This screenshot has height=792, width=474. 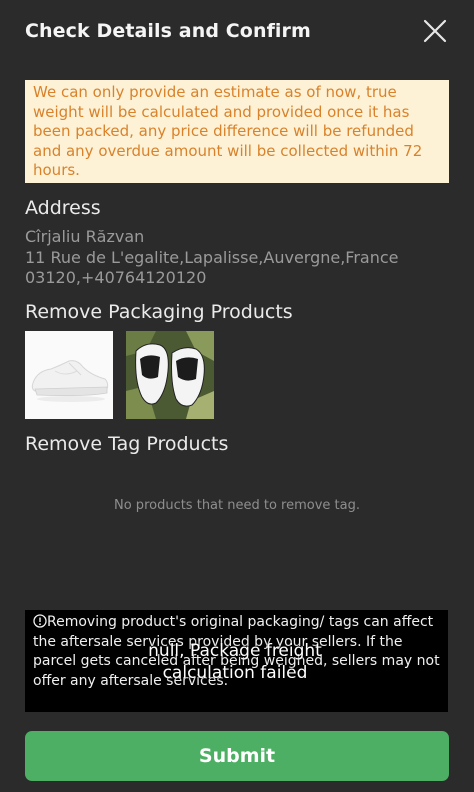 I want to click on black-white-sneakers-image, so click(x=170, y=375).